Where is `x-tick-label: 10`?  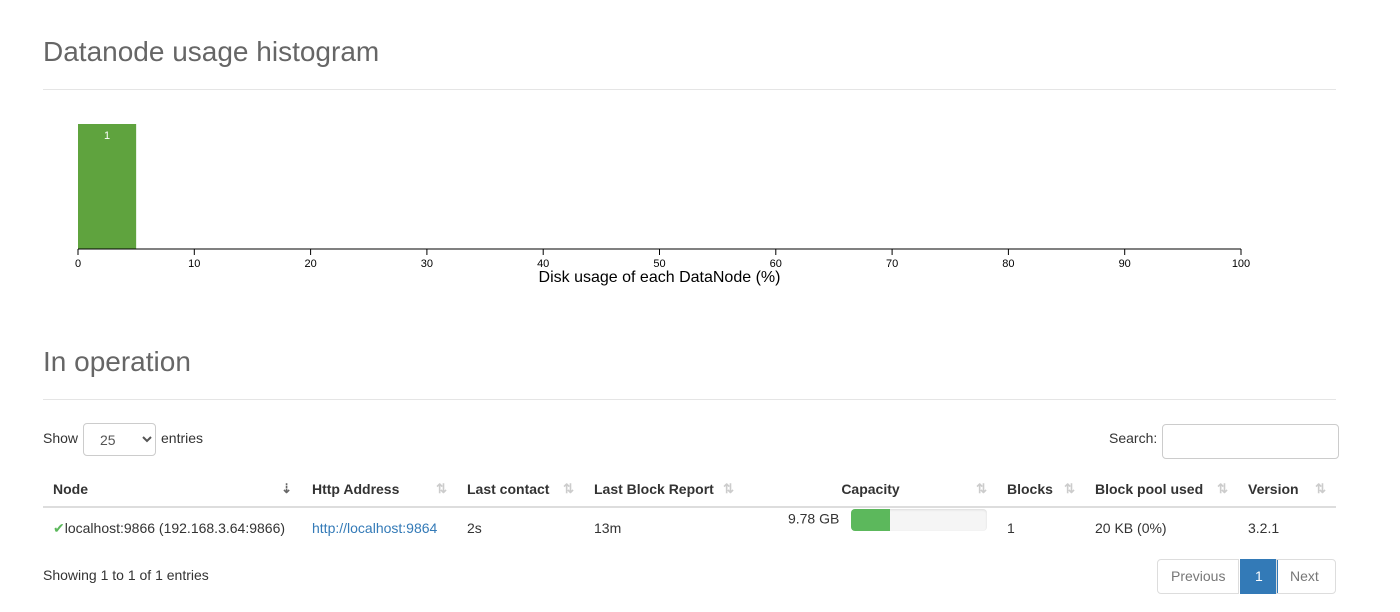
x-tick-label: 10 is located at coordinates (194, 264).